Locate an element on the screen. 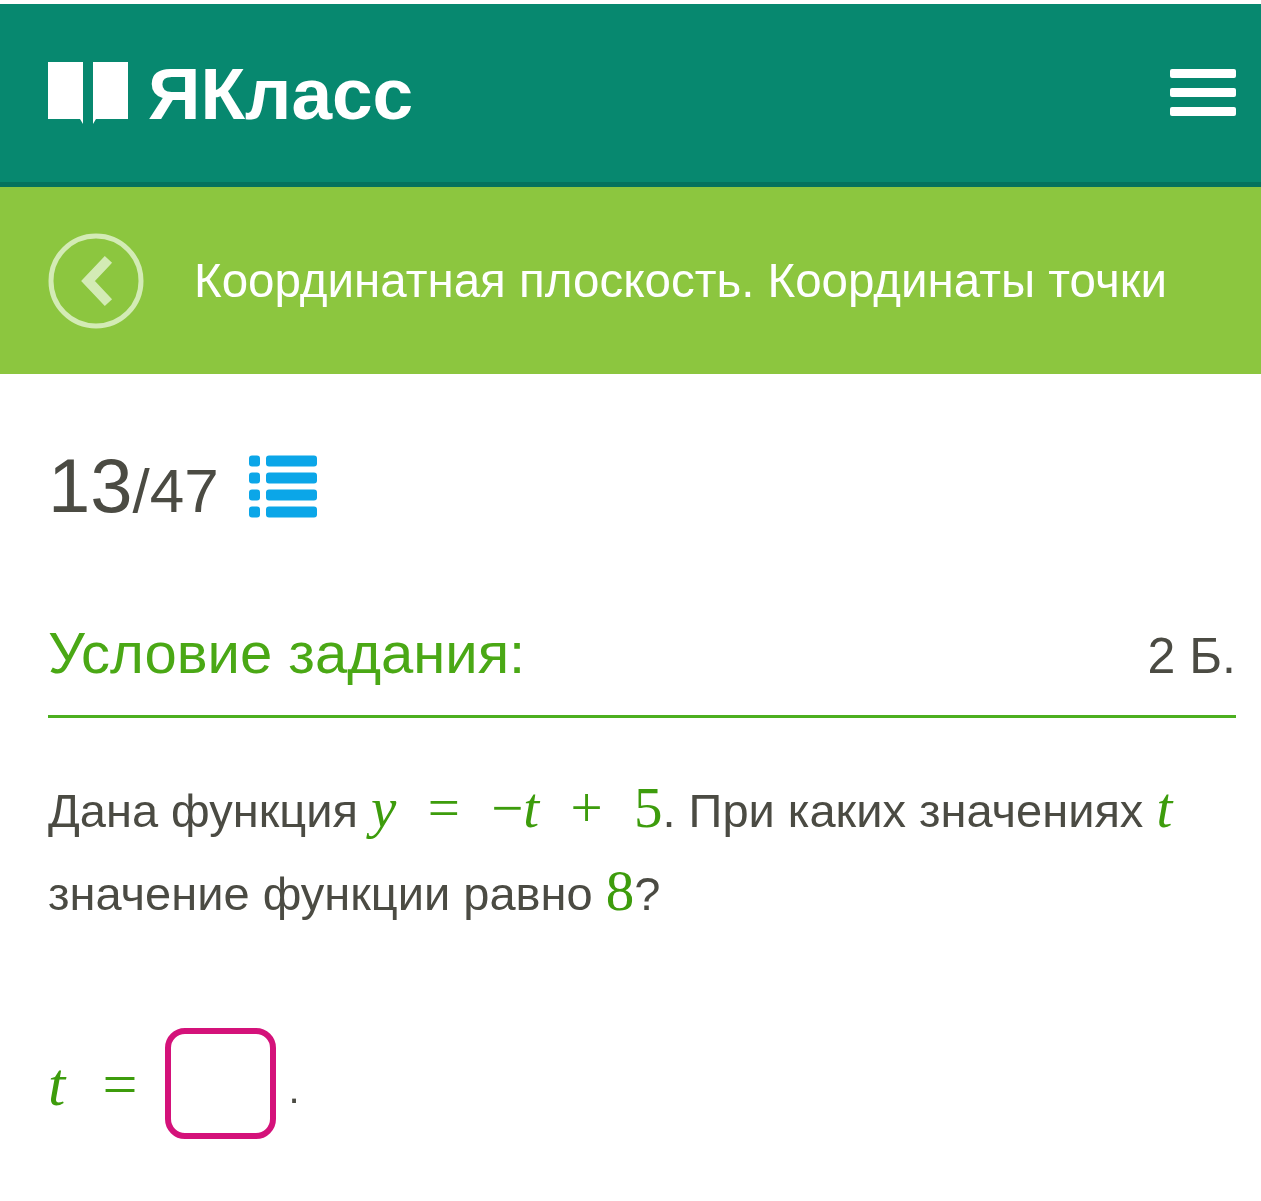  logo-text: ЯКласс is located at coordinates (281, 93).